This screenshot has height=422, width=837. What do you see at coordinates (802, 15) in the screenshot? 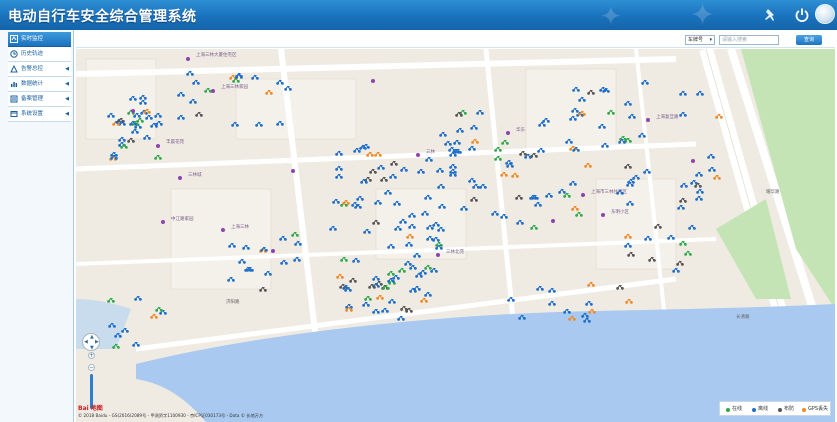
I see `power-icon` at bounding box center [802, 15].